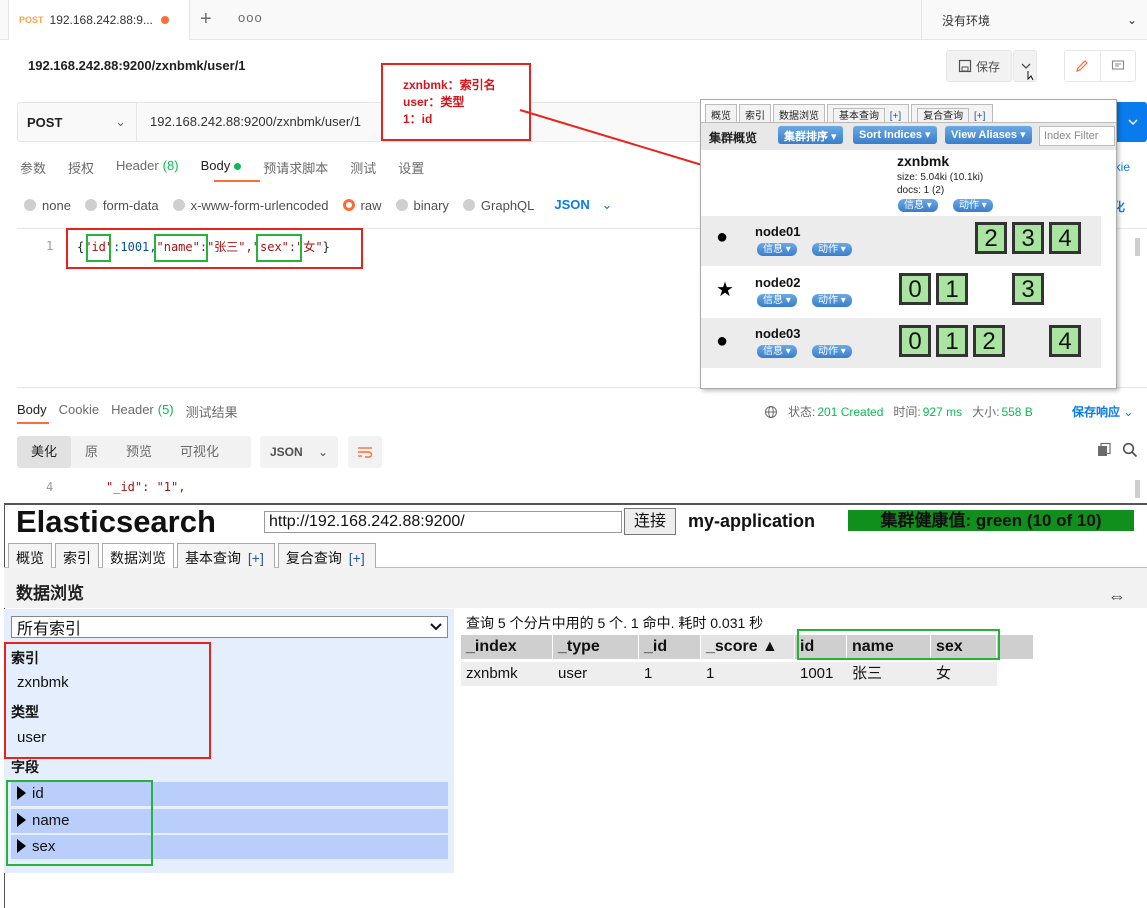  What do you see at coordinates (721, 114) in the screenshot?
I see `popup-tab-overview: 概览` at bounding box center [721, 114].